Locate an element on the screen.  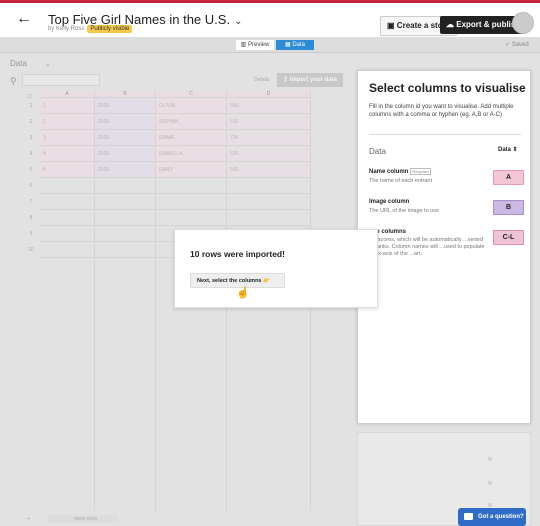
data-sheet-label: Data is located at coordinates (18, 63).